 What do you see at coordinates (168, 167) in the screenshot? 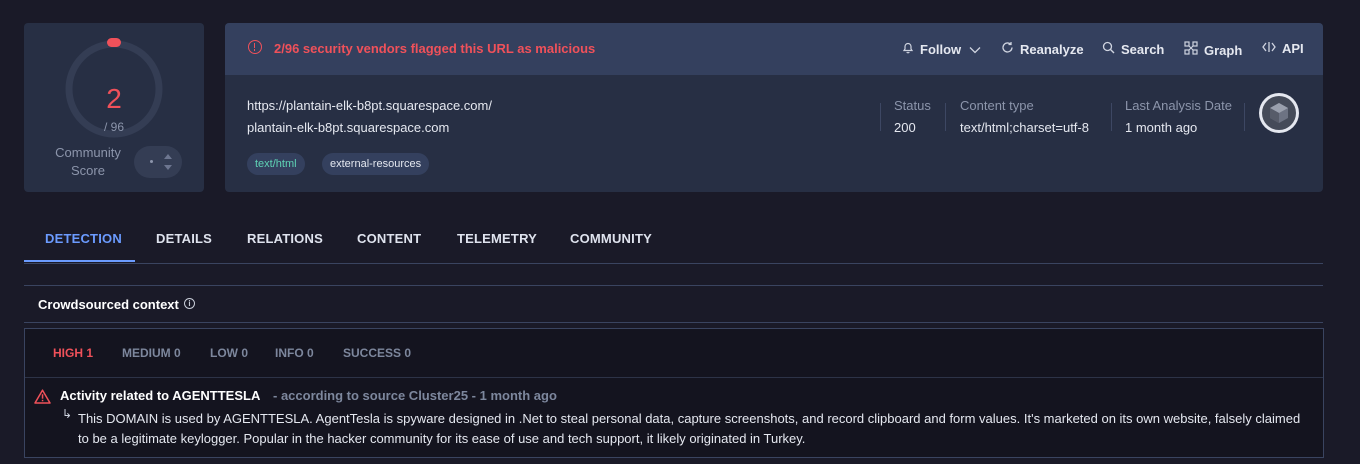
I see `vote-down-icon` at bounding box center [168, 167].